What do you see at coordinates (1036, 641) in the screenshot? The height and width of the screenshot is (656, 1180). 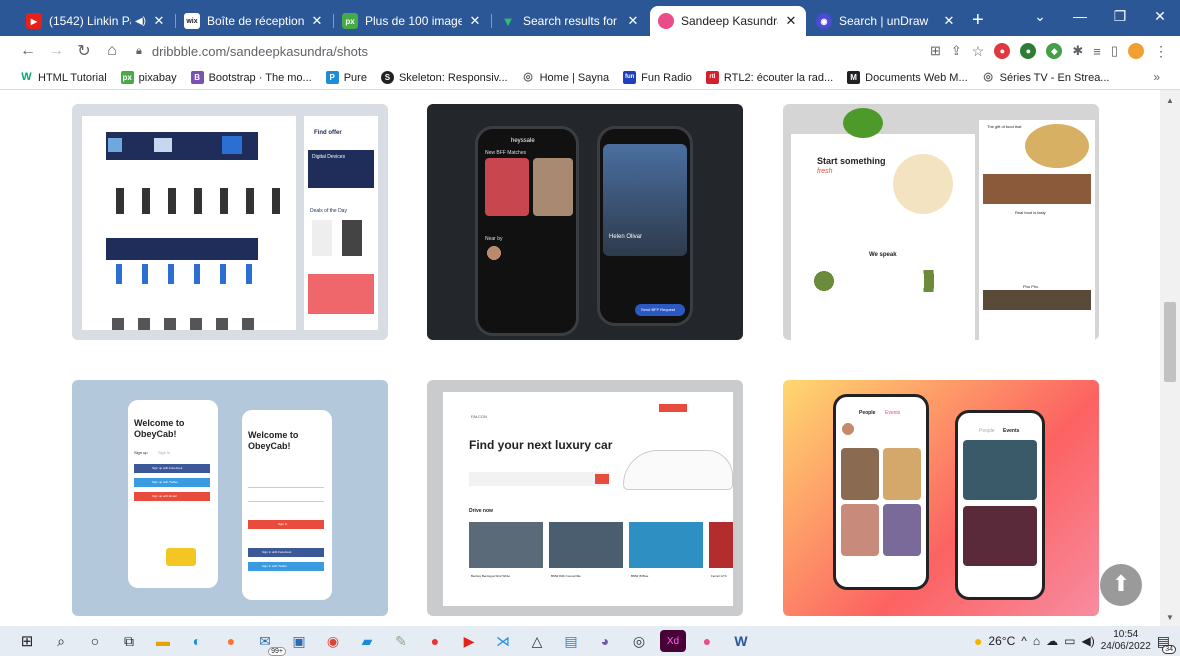 I see `network-icon: ⌂` at bounding box center [1036, 641].